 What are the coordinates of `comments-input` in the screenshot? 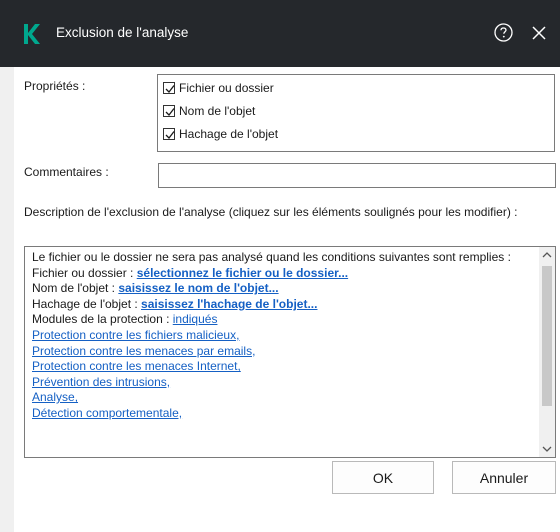 It's located at (357, 175).